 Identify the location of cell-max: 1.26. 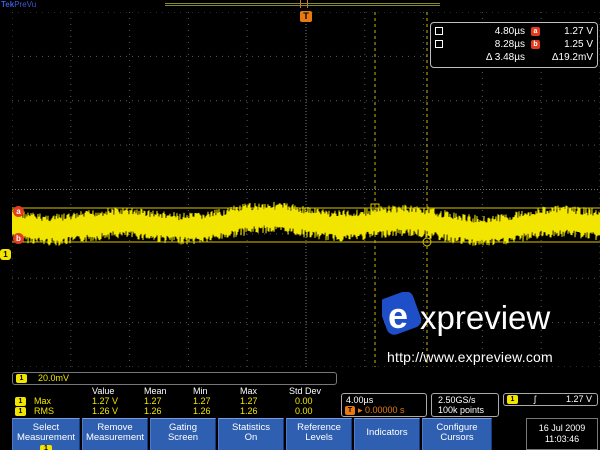
(249, 411).